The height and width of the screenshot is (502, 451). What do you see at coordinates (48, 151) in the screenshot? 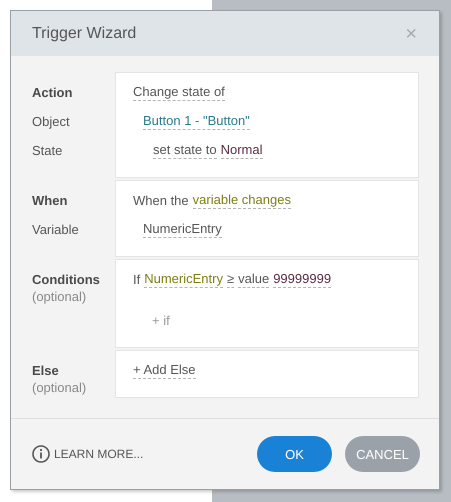
I see `field-label: State` at bounding box center [48, 151].